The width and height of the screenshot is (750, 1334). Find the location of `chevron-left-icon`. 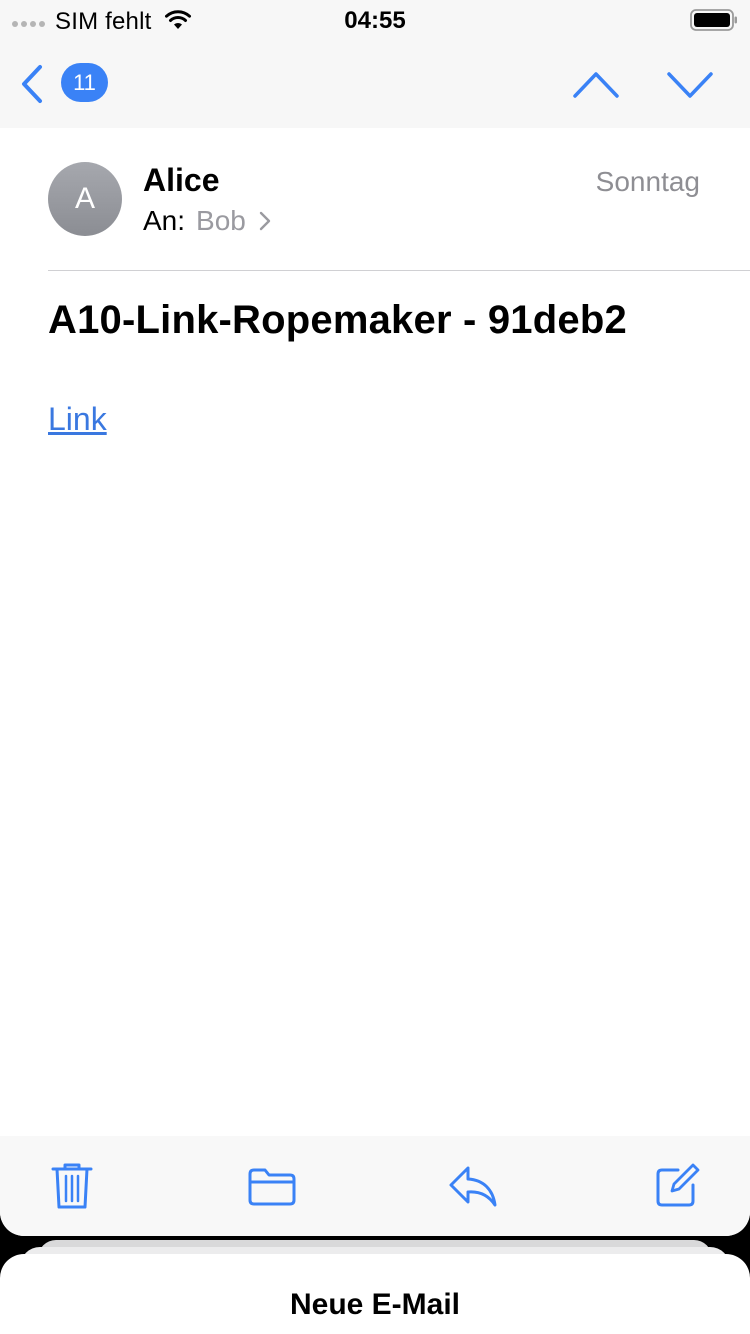

chevron-left-icon is located at coordinates (32, 84).